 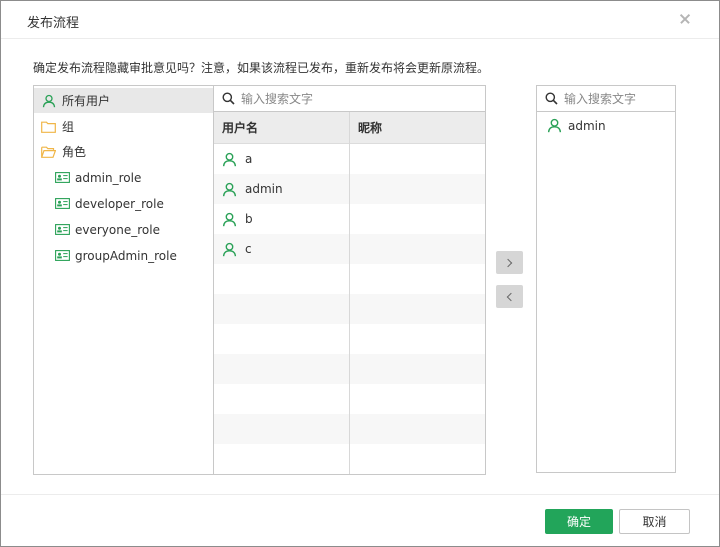 I want to click on selected-item: admin, so click(x=576, y=125).